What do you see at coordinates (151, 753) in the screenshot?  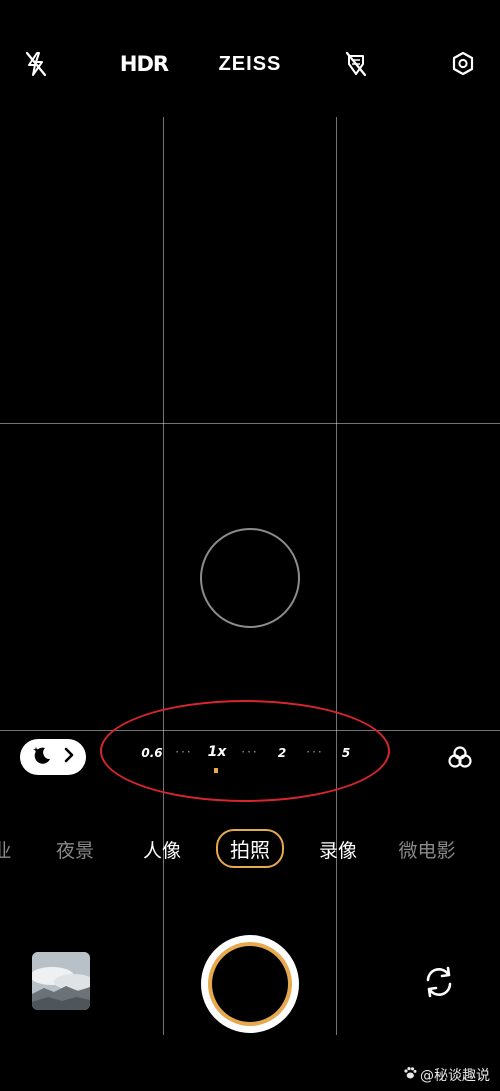 I see `zoom-option-0-6: 0.6` at bounding box center [151, 753].